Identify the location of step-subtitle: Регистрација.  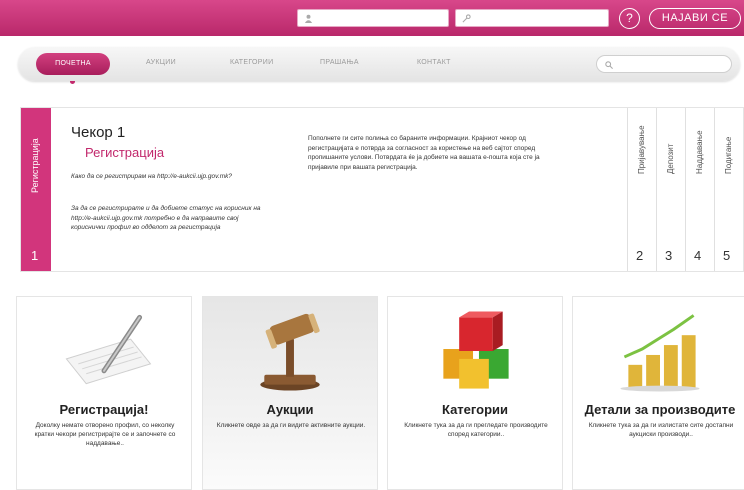
(125, 152).